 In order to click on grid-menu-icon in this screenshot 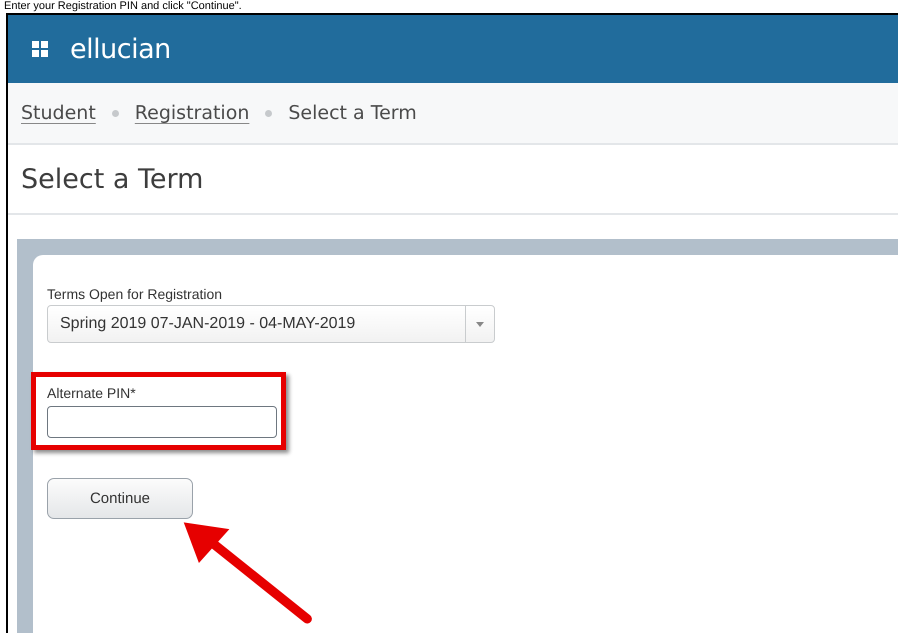, I will do `click(40, 49)`.